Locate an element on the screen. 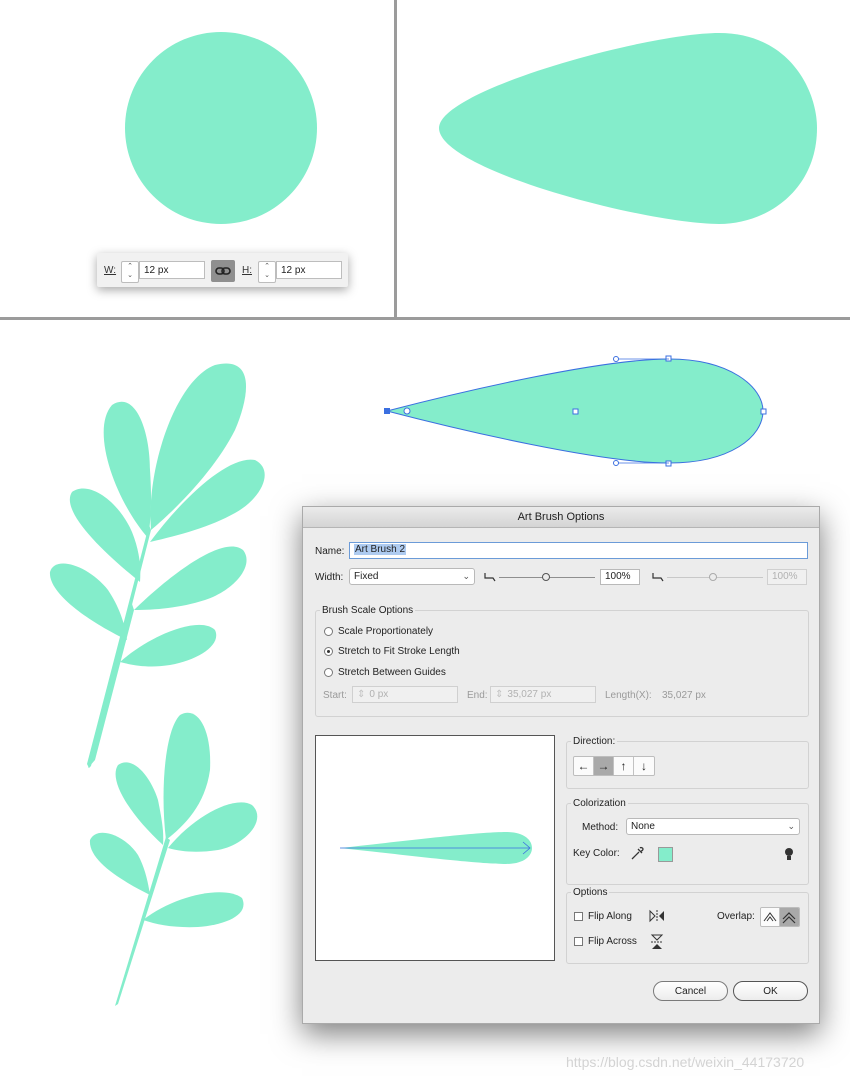  pressure-pen-icon-secondary is located at coordinates (658, 577).